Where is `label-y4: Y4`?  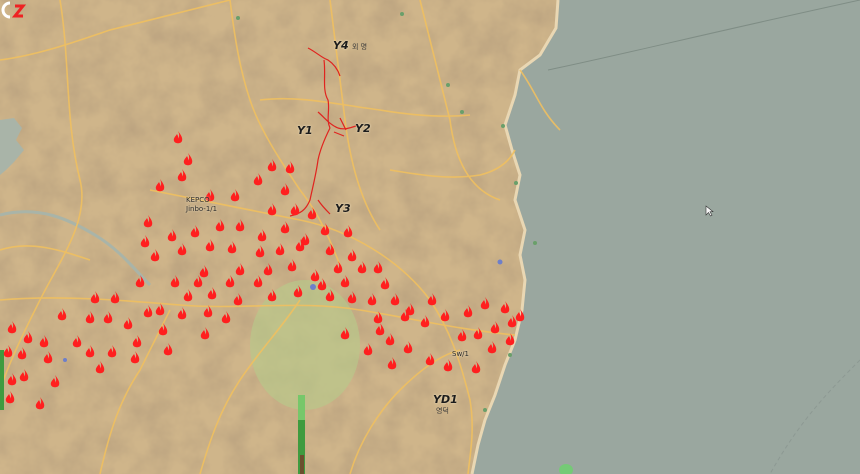
label-y4: Y4 is located at coordinates (341, 45).